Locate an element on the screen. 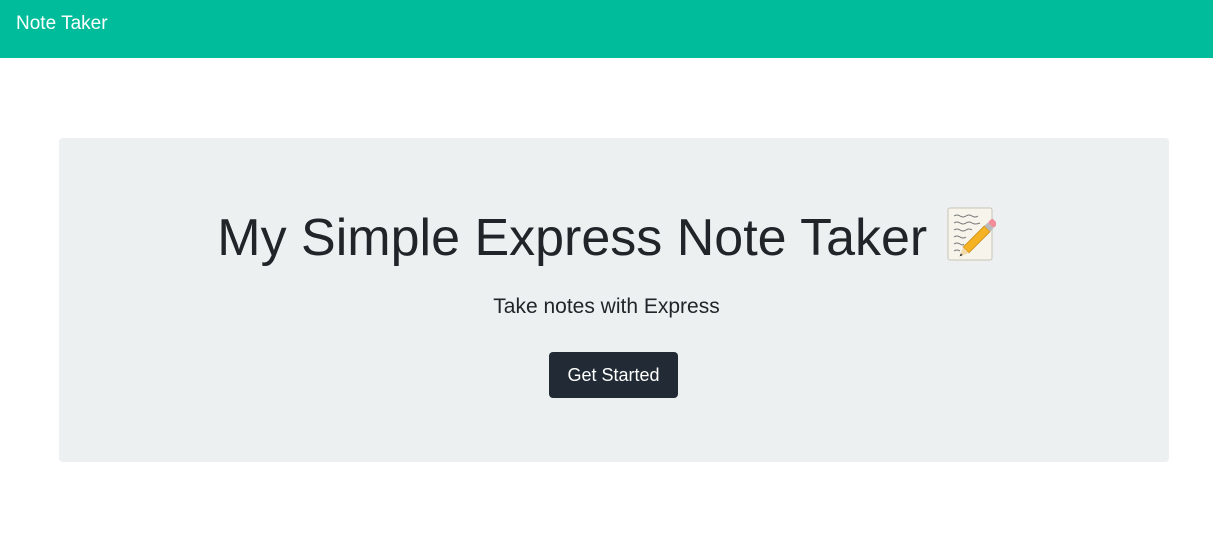 Image resolution: width=1213 pixels, height=547 pixels. memo-pencil-icon is located at coordinates (971, 234).